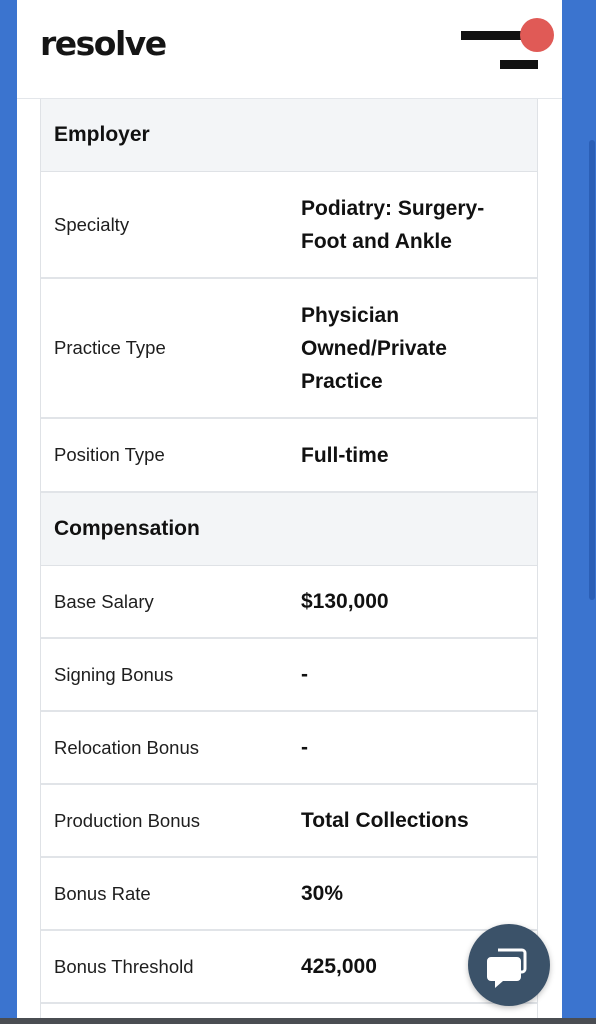 The height and width of the screenshot is (1024, 596). Describe the element at coordinates (374, 348) in the screenshot. I see `row-value-practice-type: Physician Owned/Private Practice` at that location.